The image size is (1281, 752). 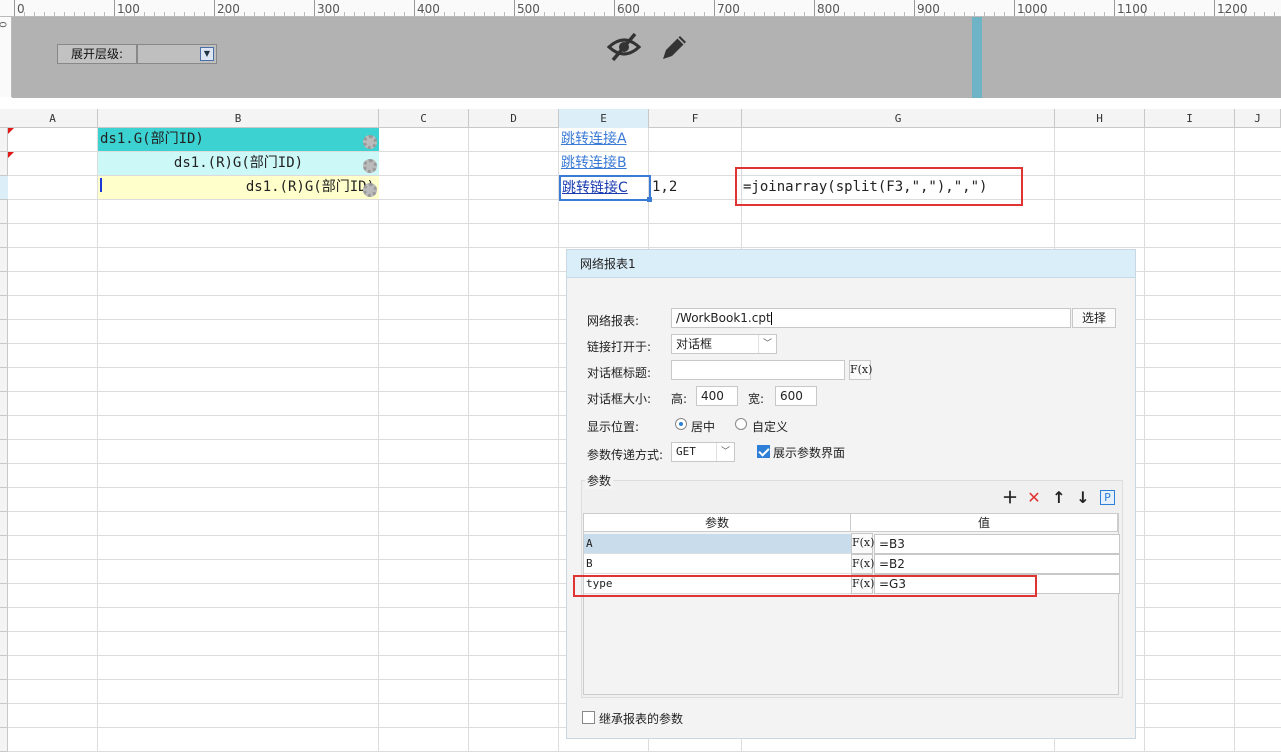 What do you see at coordinates (763, 451) in the screenshot?
I see `show-param-ui-checkbox` at bounding box center [763, 451].